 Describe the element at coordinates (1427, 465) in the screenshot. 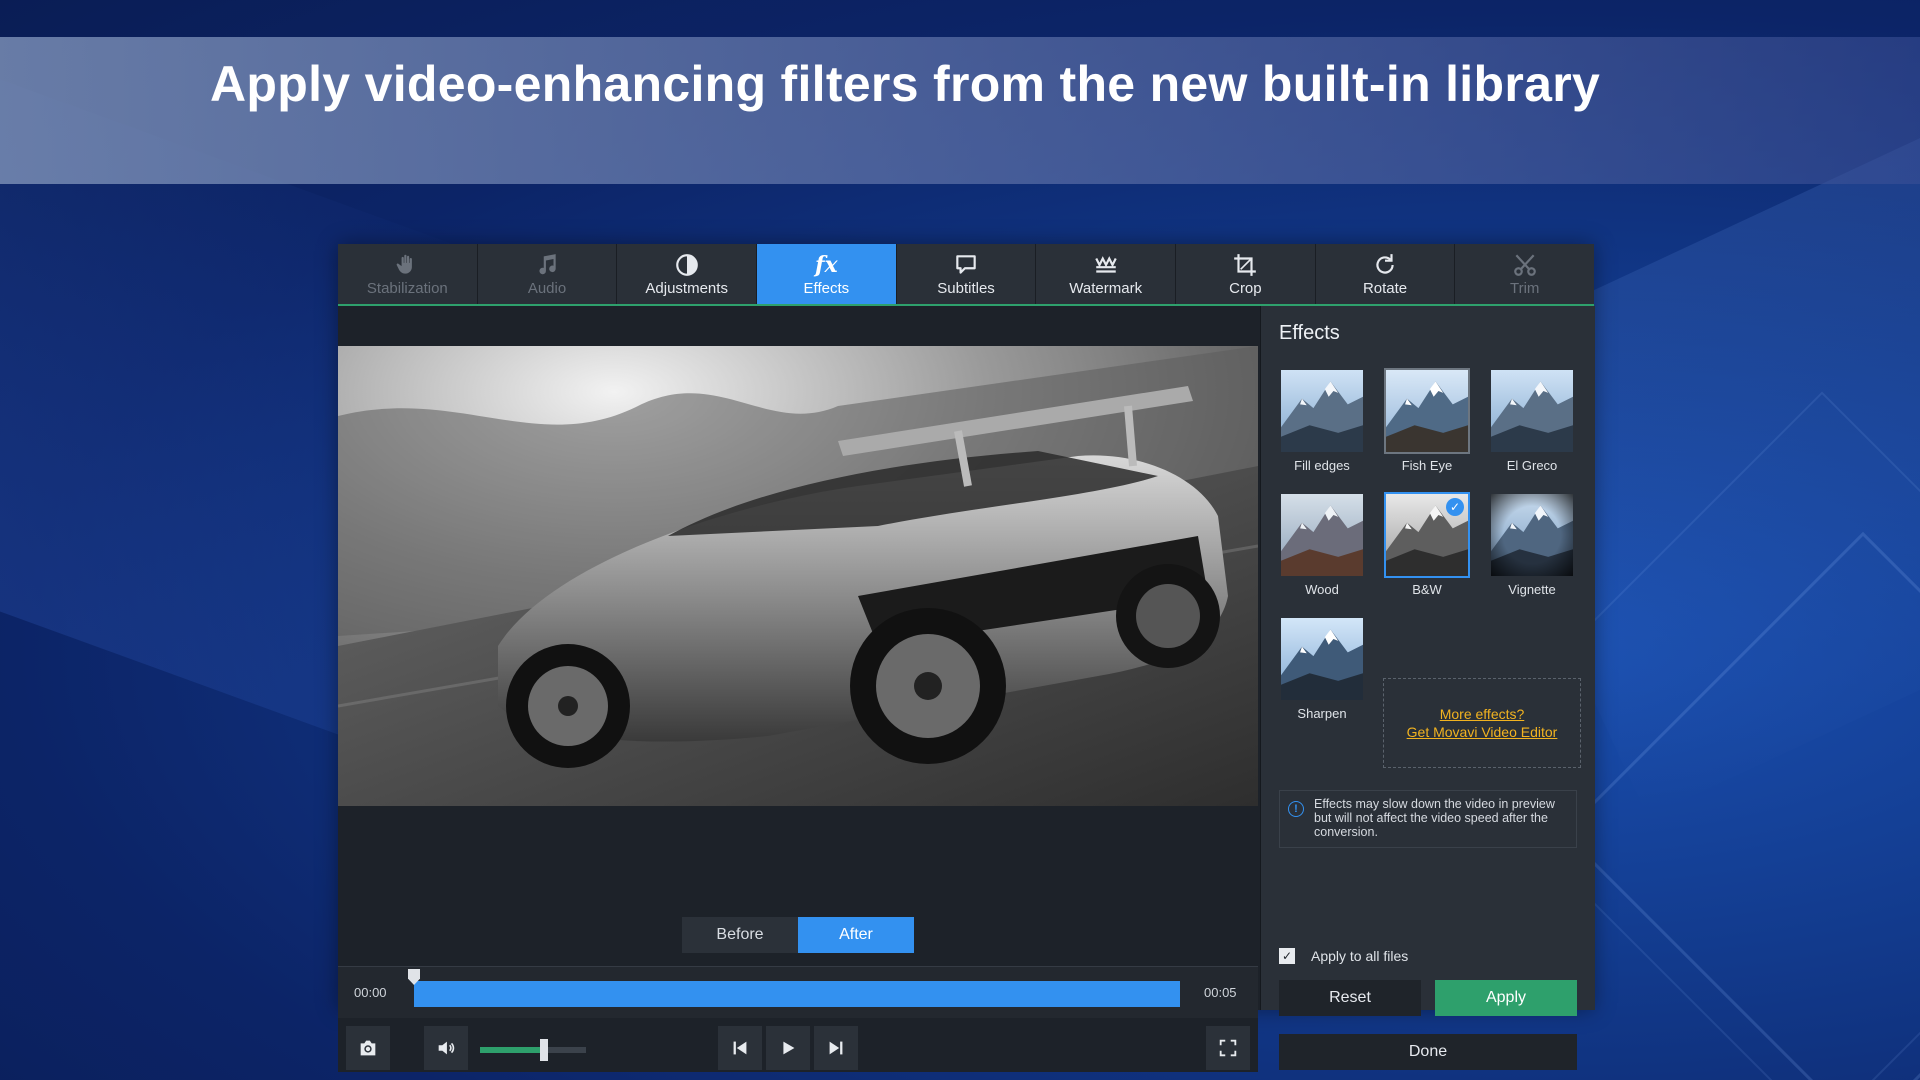

I see `effect-label: Fish Eye` at that location.